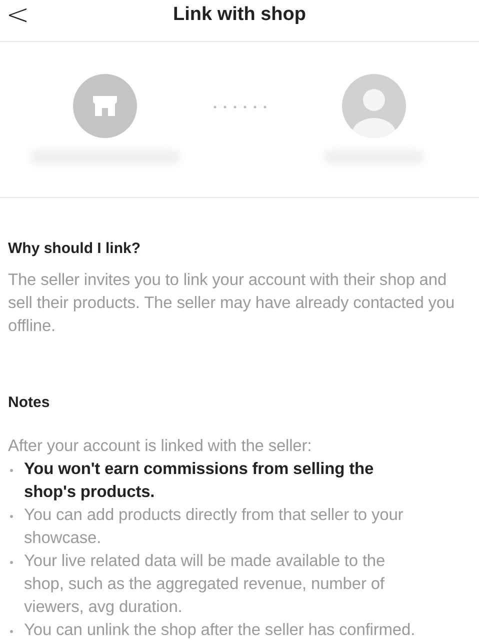  I want to click on note-item: You can add products directly from that seller to your showcase., so click(214, 527).